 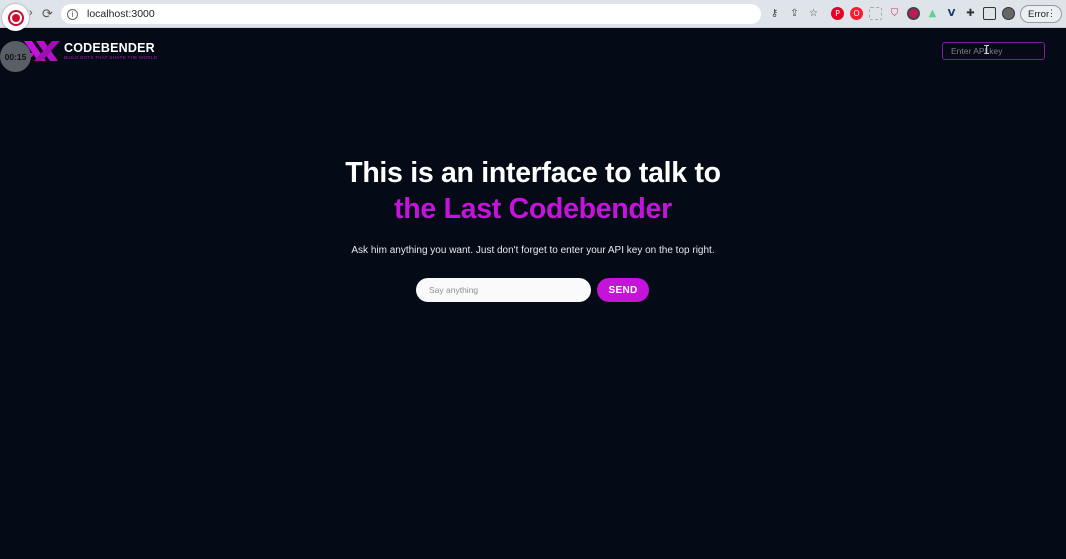 What do you see at coordinates (1008, 13) in the screenshot?
I see `avatar-icon` at bounding box center [1008, 13].